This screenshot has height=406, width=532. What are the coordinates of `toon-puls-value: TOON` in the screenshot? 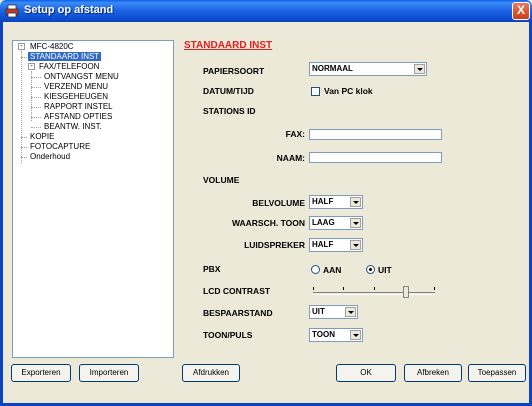 It's located at (323, 334).